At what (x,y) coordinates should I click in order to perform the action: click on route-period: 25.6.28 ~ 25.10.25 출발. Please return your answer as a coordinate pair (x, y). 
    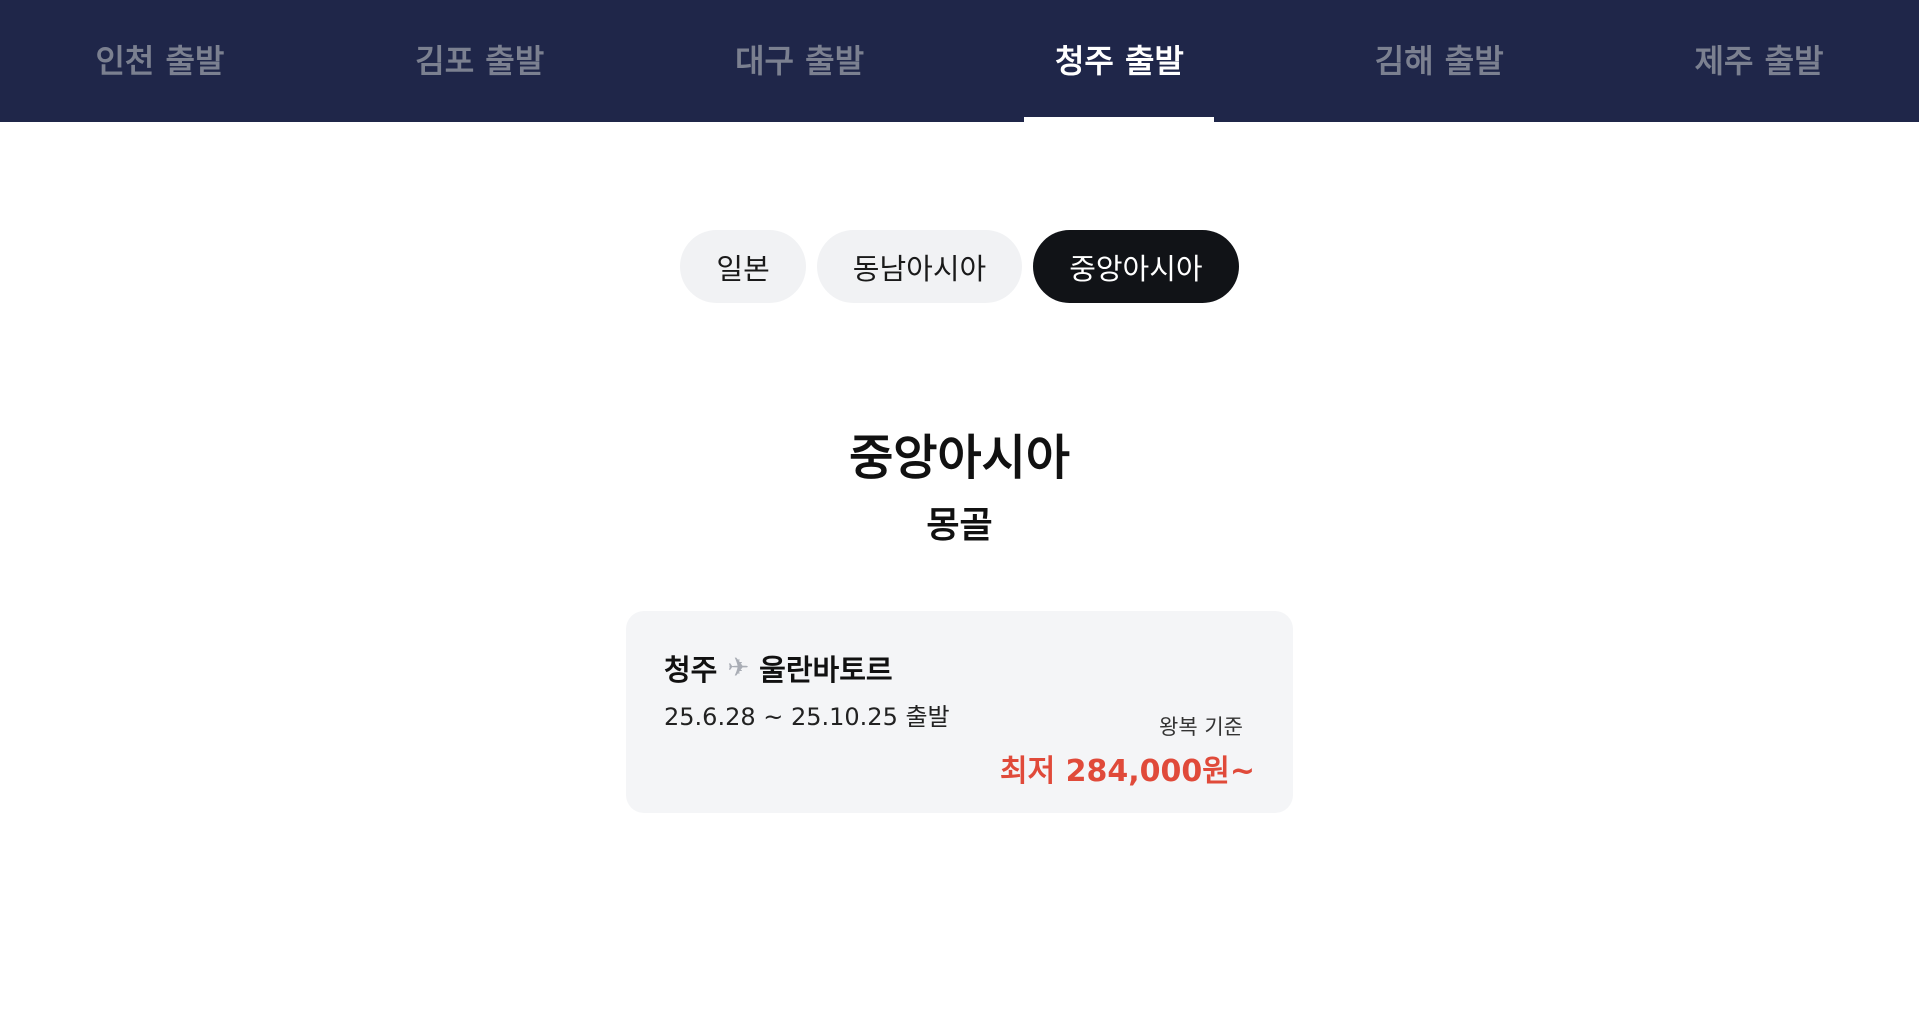
    Looking at the image, I should click on (807, 717).